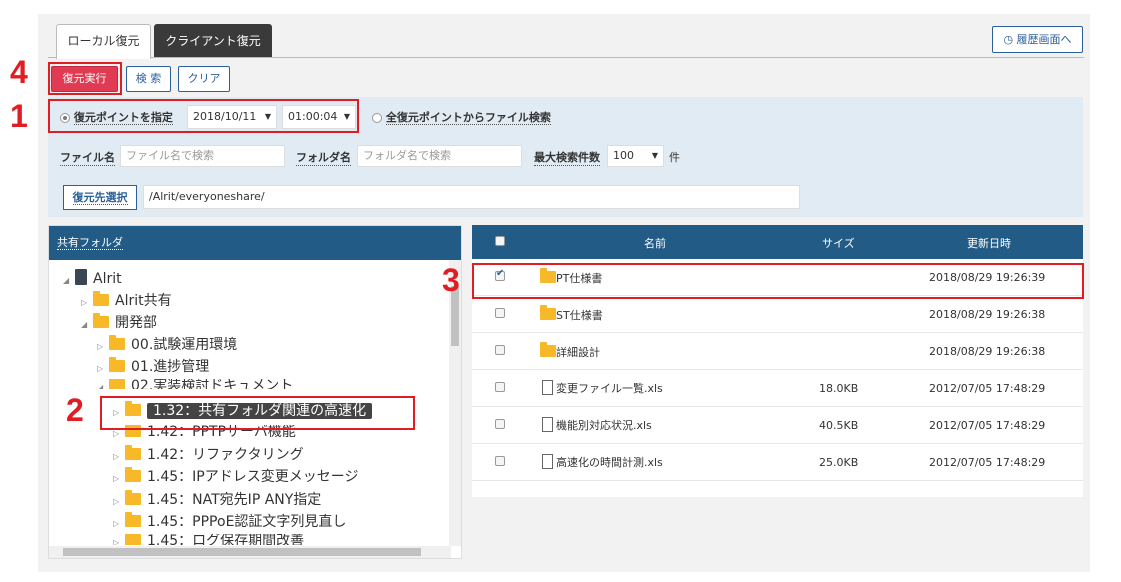  Describe the element at coordinates (609, 462) in the screenshot. I see `file-name-label: 高速化の時間計測.xls` at that location.